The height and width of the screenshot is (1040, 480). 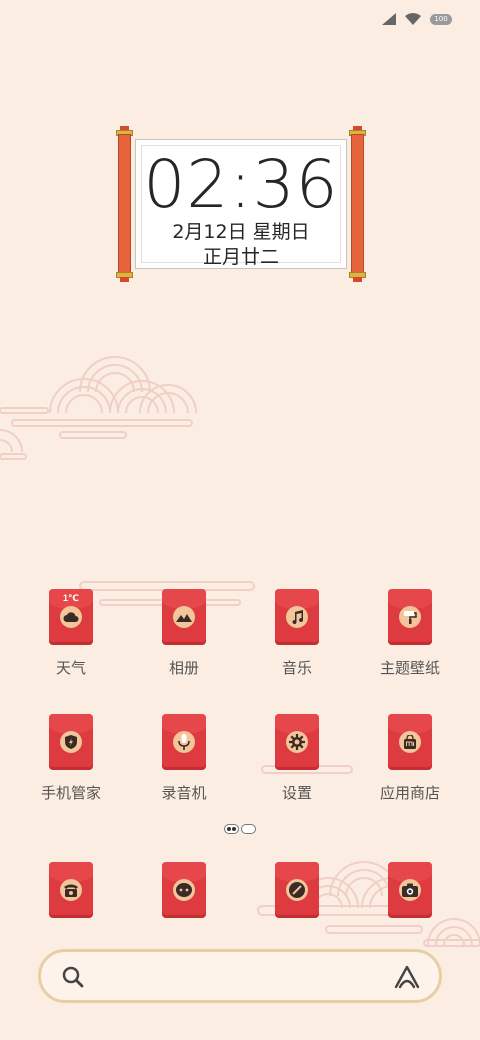 I want to click on microphone-icon, so click(x=184, y=742).